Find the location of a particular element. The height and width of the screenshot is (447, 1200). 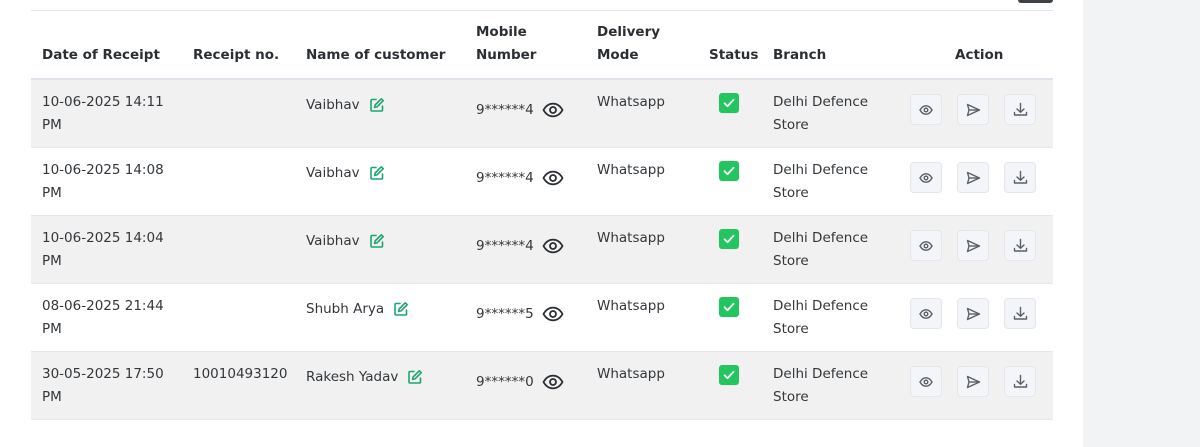

receipt-date: 30-05-2025 17:50 PM is located at coordinates (112, 385).